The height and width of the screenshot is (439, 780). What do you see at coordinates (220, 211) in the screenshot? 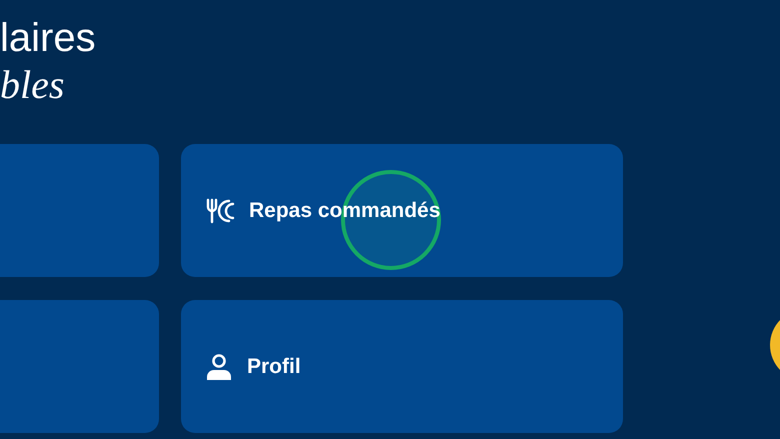
I see `fork-crescent-icon` at bounding box center [220, 211].